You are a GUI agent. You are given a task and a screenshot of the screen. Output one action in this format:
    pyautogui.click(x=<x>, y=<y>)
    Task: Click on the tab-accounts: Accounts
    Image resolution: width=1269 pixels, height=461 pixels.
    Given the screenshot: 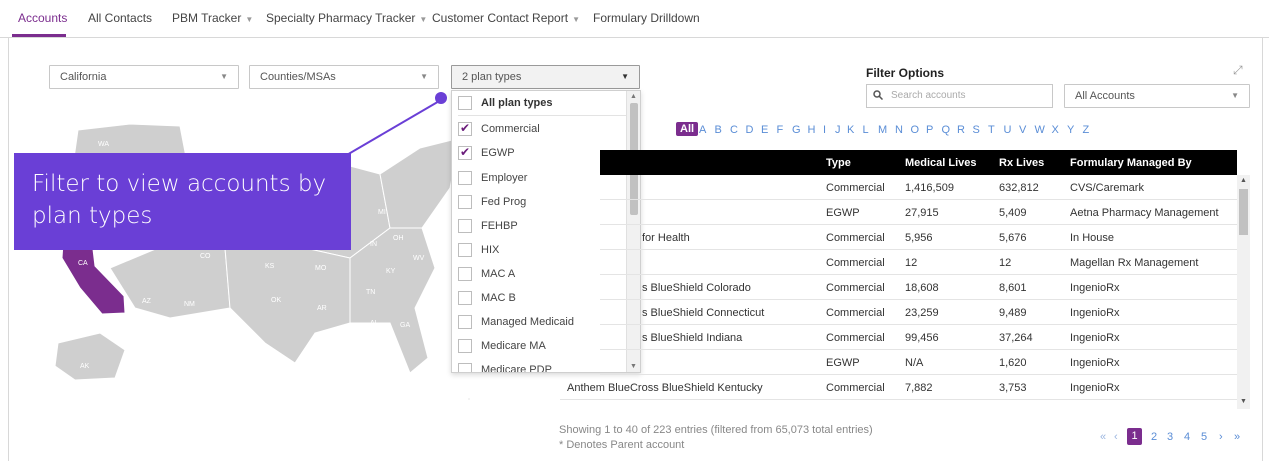 What is the action you would take?
    pyautogui.click(x=42, y=18)
    